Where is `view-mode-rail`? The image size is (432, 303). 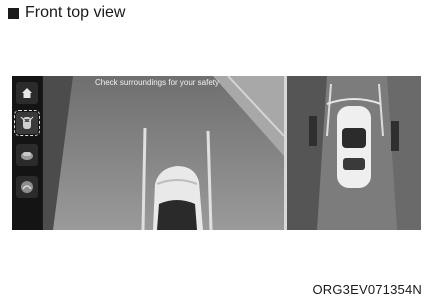 view-mode-rail is located at coordinates (27, 153).